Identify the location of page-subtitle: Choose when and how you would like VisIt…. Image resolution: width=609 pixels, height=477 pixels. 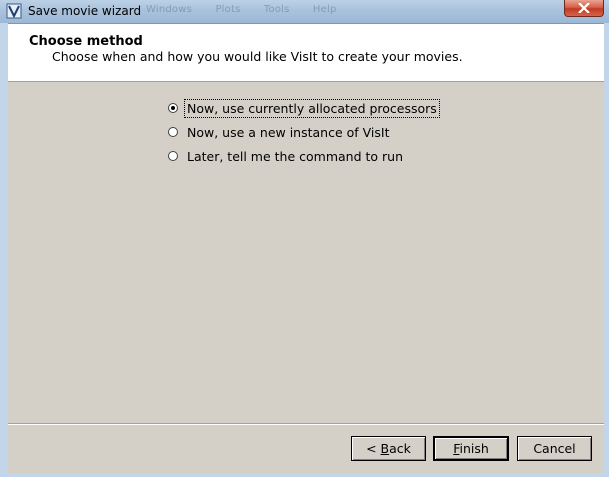
(257, 56).